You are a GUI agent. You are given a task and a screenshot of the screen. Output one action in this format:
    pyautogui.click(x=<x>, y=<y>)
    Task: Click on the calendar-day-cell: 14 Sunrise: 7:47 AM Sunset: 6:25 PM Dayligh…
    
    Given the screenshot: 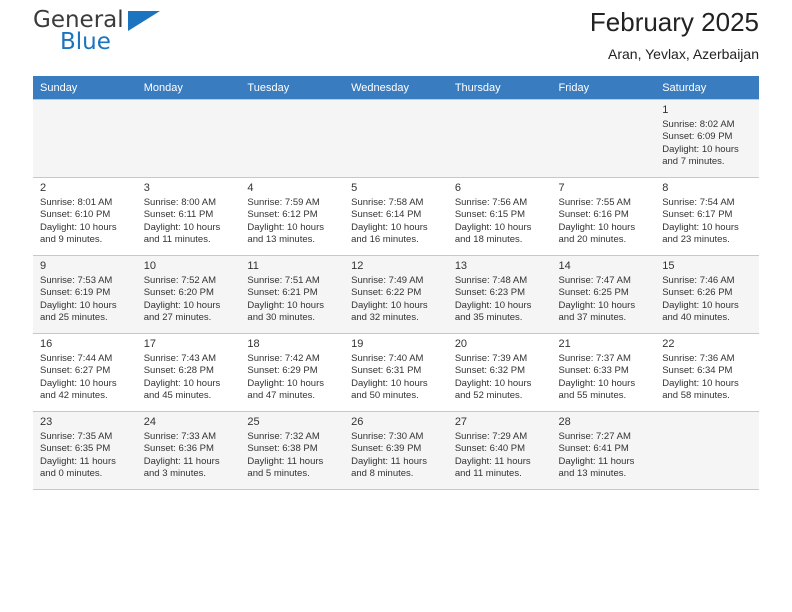 What is the action you would take?
    pyautogui.click(x=603, y=294)
    